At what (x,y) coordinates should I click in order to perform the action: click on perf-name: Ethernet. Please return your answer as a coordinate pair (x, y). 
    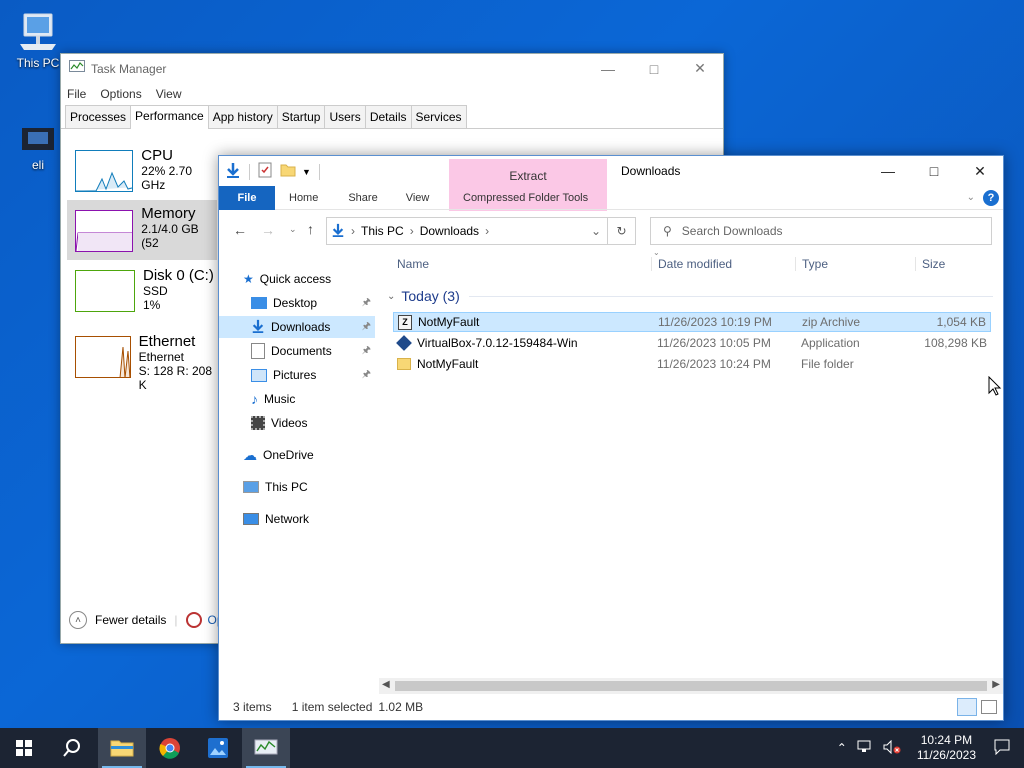
    Looking at the image, I should click on (167, 341).